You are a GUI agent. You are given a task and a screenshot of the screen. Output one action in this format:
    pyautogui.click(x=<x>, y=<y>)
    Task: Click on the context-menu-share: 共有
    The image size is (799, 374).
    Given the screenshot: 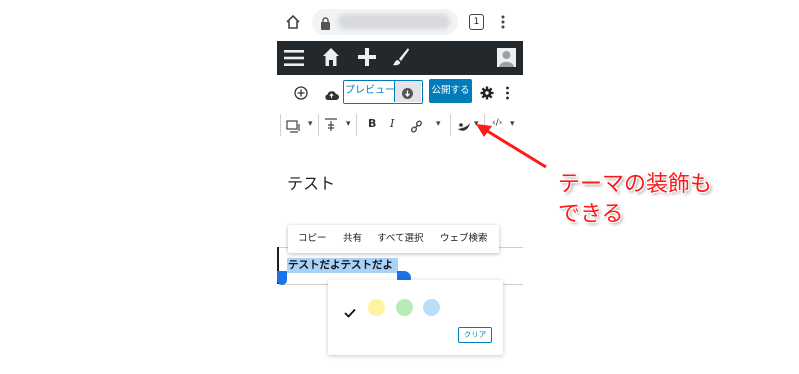 What is the action you would take?
    pyautogui.click(x=352, y=239)
    